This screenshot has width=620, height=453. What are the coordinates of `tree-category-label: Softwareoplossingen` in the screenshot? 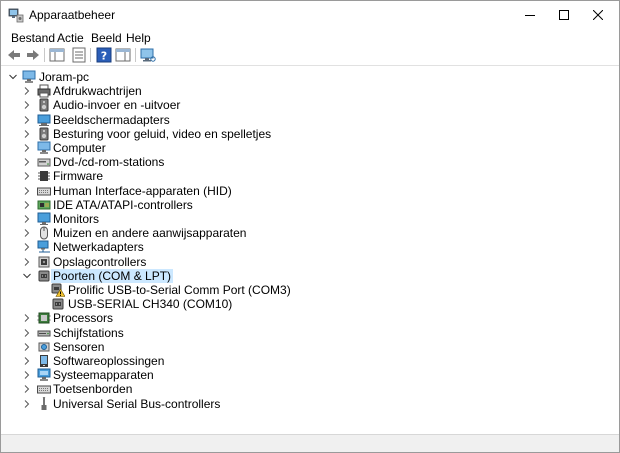 It's located at (109, 361).